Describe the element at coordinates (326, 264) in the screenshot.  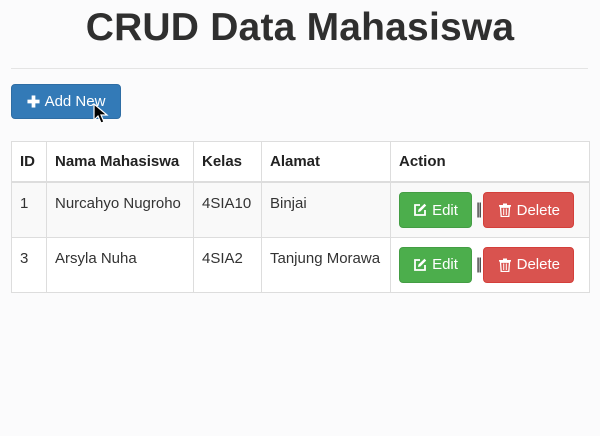
I see `cell-alamat: Tanjung Morawa` at that location.